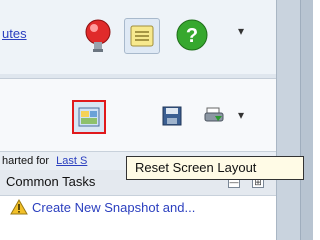  What do you see at coordinates (26, 161) in the screenshot?
I see `charted-for-label: harted for` at bounding box center [26, 161].